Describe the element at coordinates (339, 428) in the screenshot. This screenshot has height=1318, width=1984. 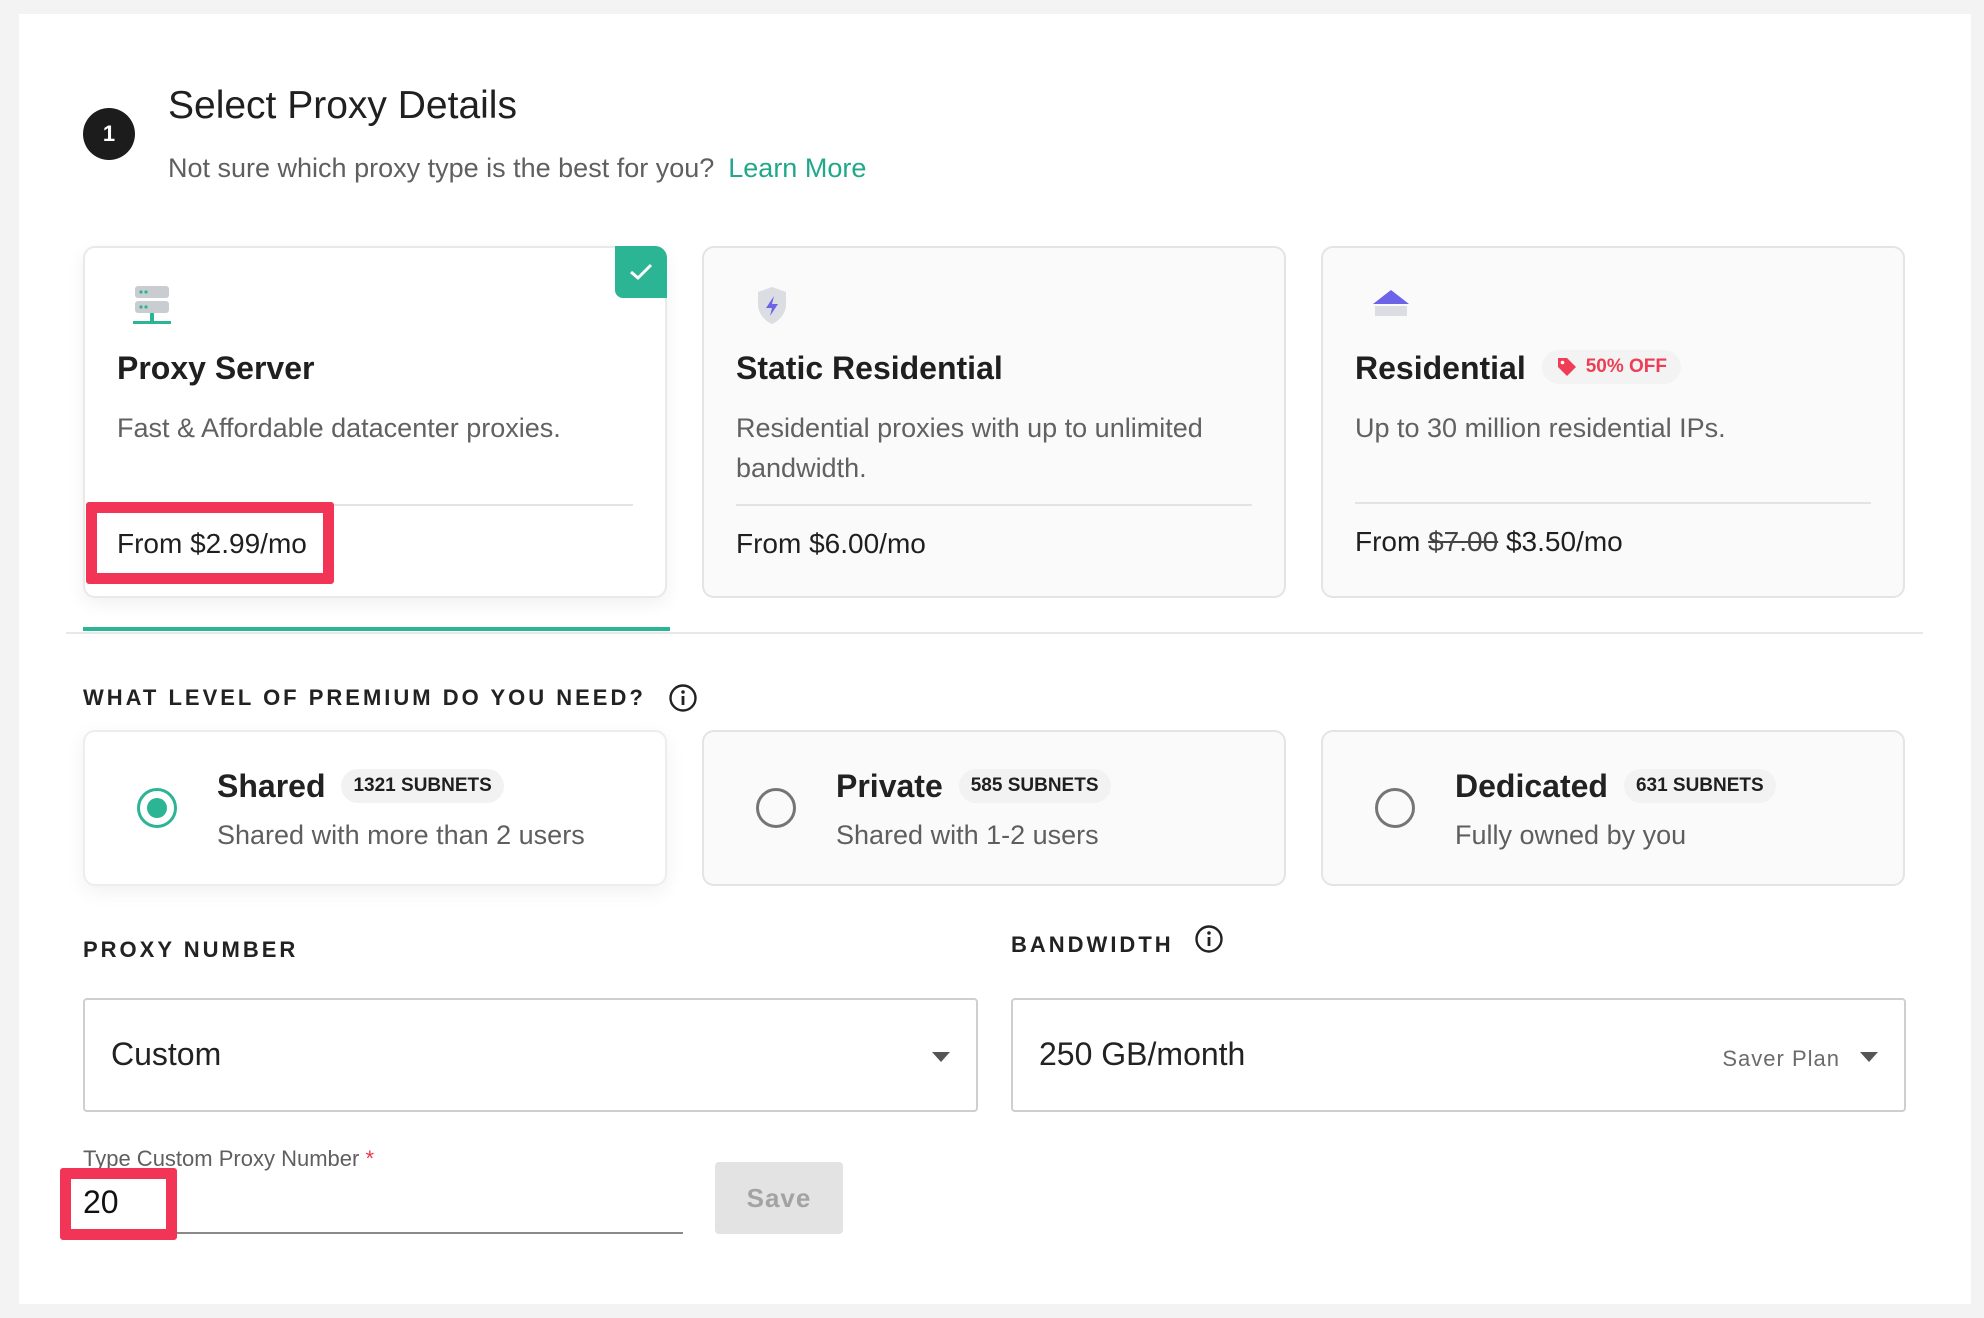
I see `card-description: Fast & Affordable datacenter proxies.` at that location.